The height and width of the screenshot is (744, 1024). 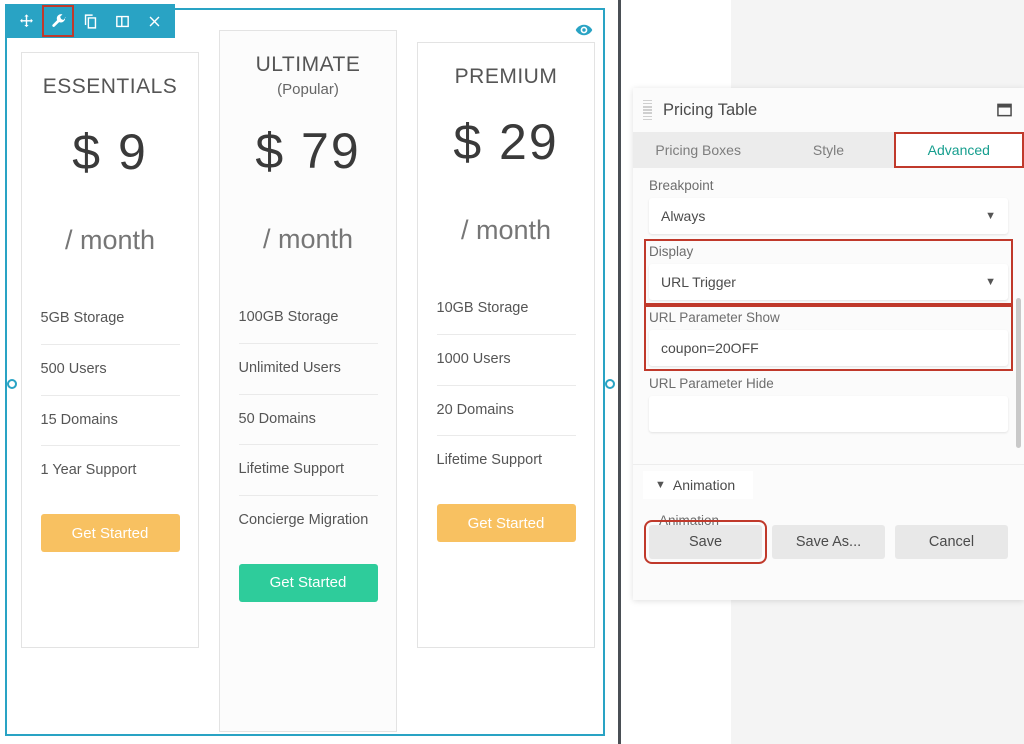 I want to click on display-value: URL Trigger, so click(x=698, y=282).